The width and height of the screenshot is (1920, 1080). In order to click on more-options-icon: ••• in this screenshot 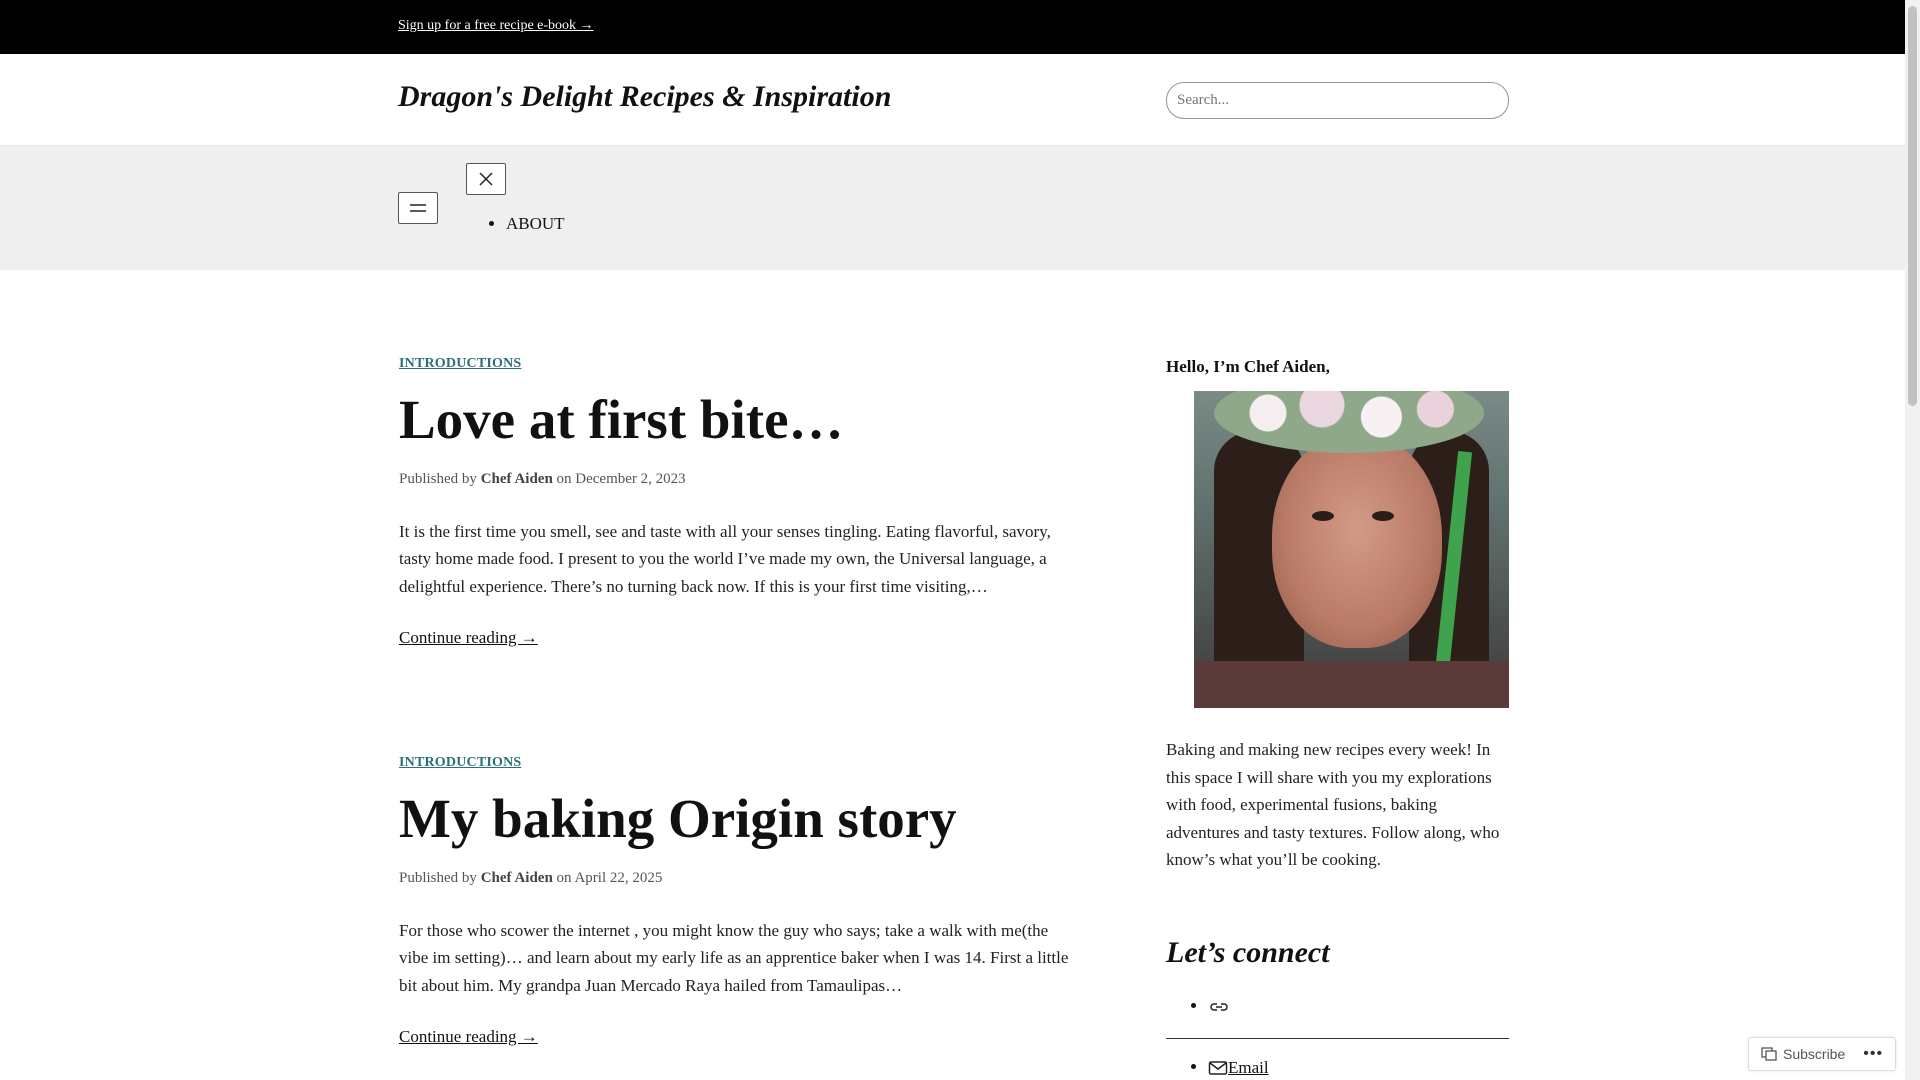, I will do `click(1873, 1054)`.